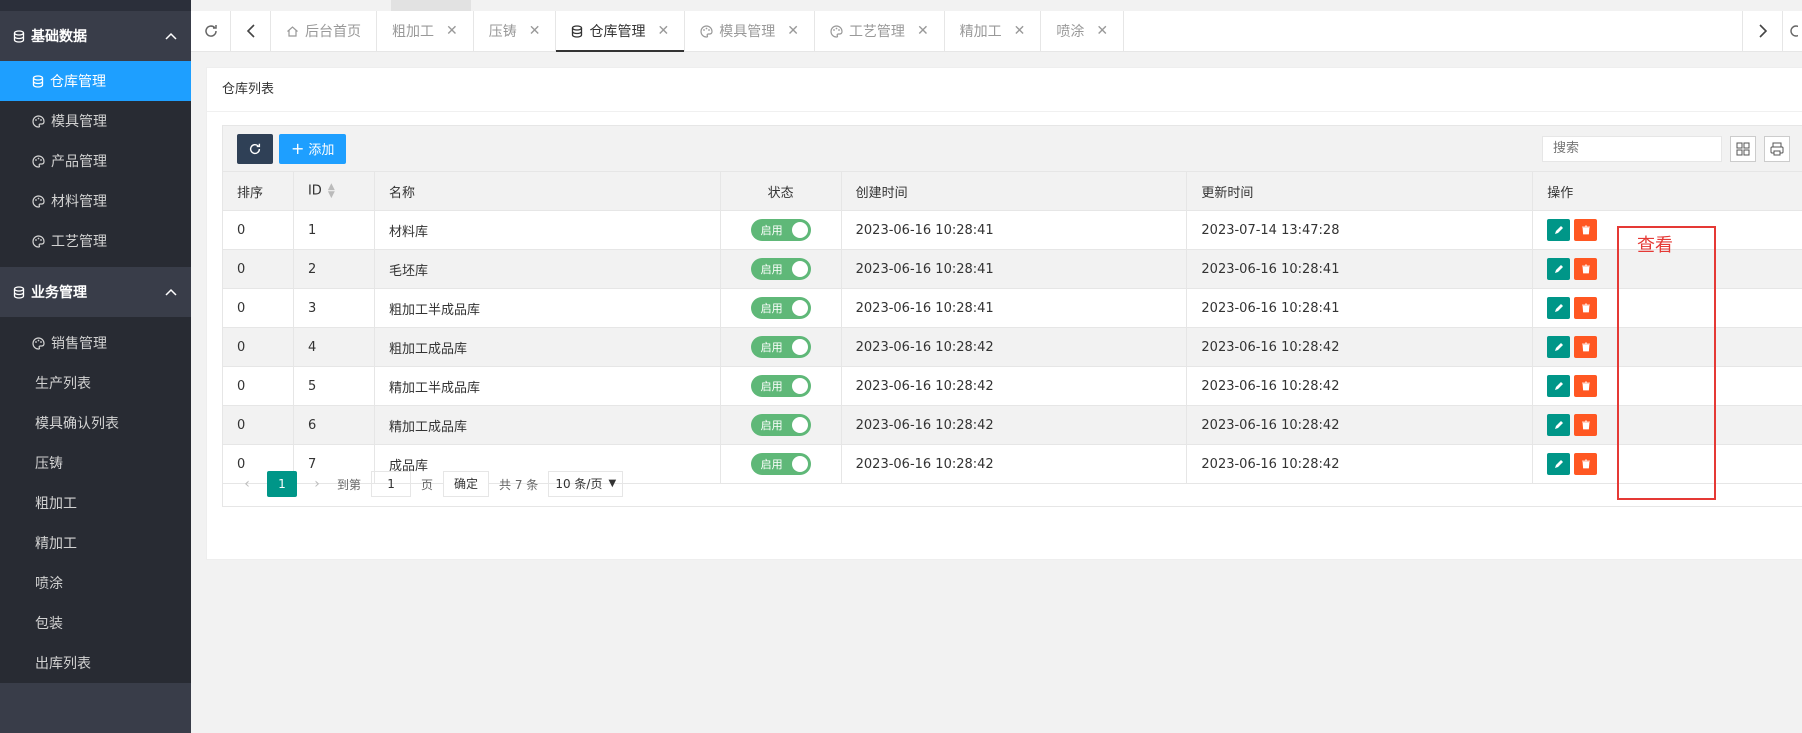 This screenshot has width=1802, height=733. Describe the element at coordinates (95, 161) in the screenshot. I see `sidebar-item: 产品管理` at that location.